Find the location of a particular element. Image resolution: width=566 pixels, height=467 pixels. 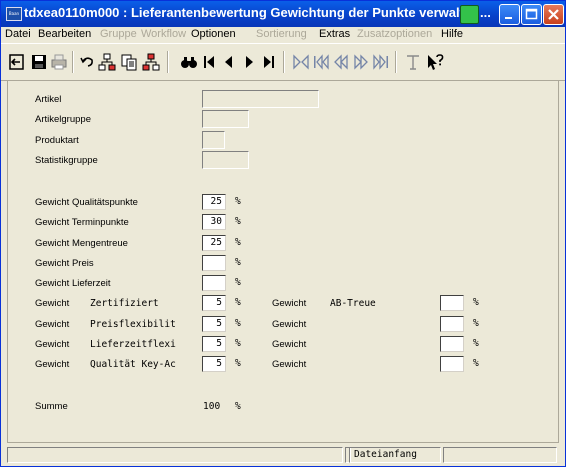

menu-zusatzoptionen: Zusatzoptionen is located at coordinates (394, 34).